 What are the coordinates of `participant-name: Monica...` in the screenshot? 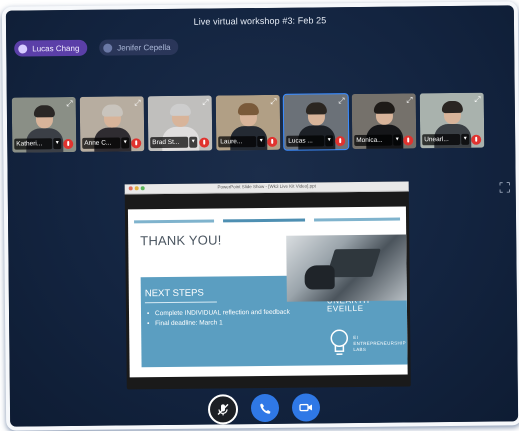 It's located at (373, 140).